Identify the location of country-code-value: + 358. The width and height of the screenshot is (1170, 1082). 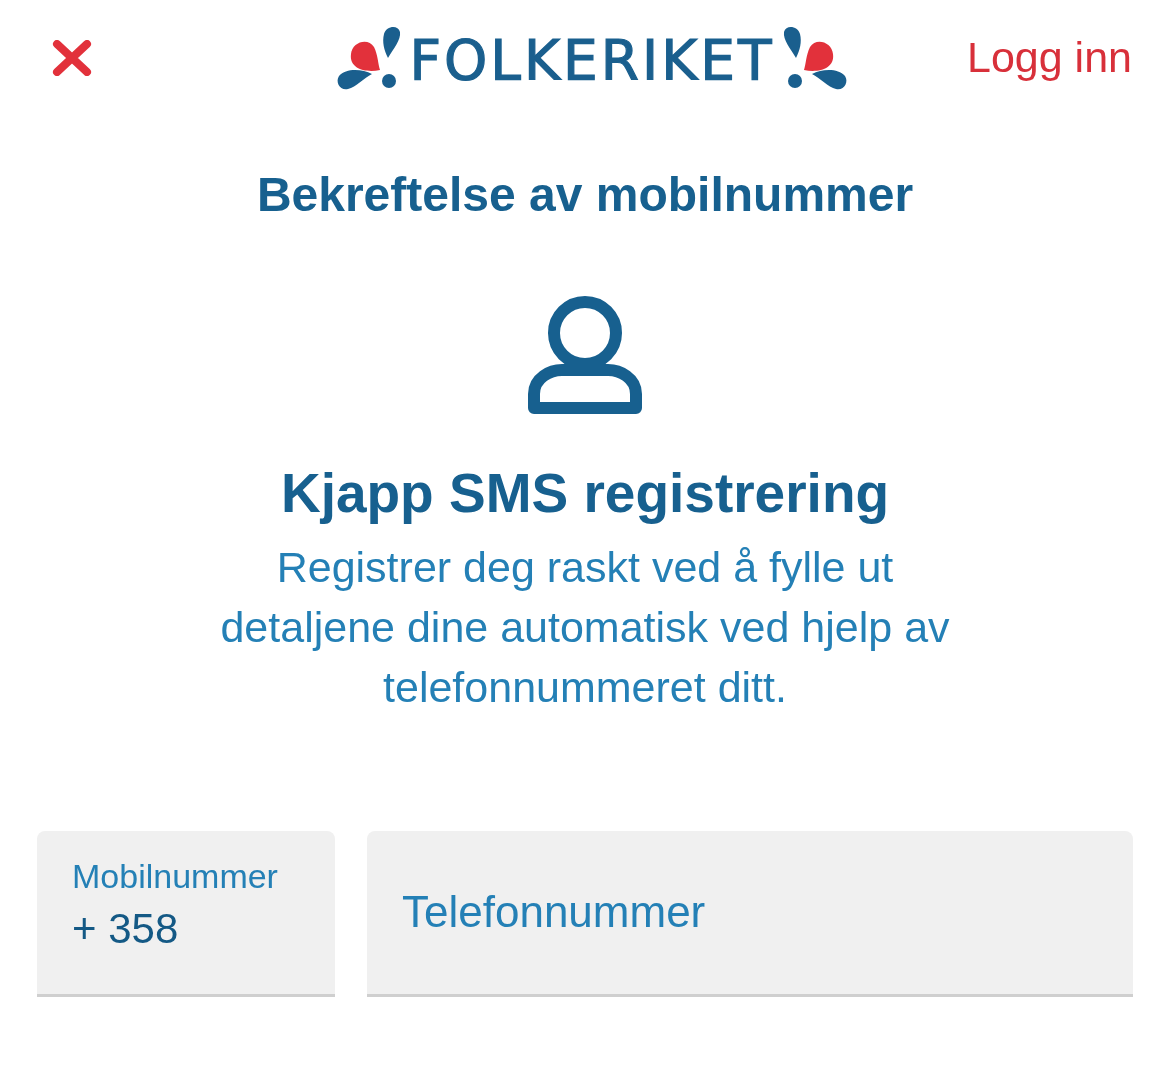
(126, 928).